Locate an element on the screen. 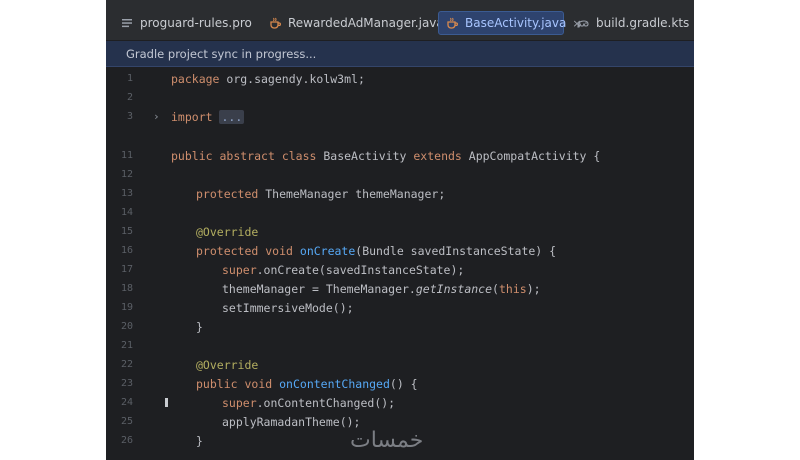 The height and width of the screenshot is (460, 800). code-line: 2 is located at coordinates (400, 97).